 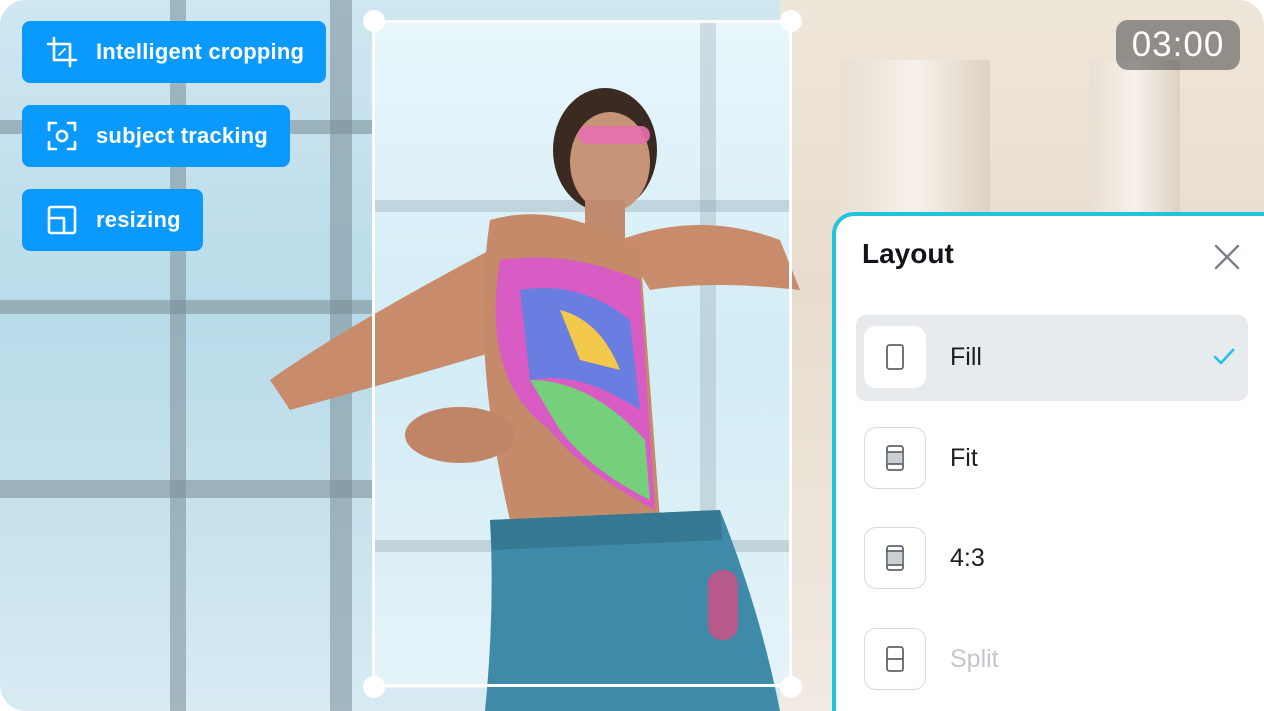 I want to click on layout-option-fill: Fill, so click(x=1052, y=358).